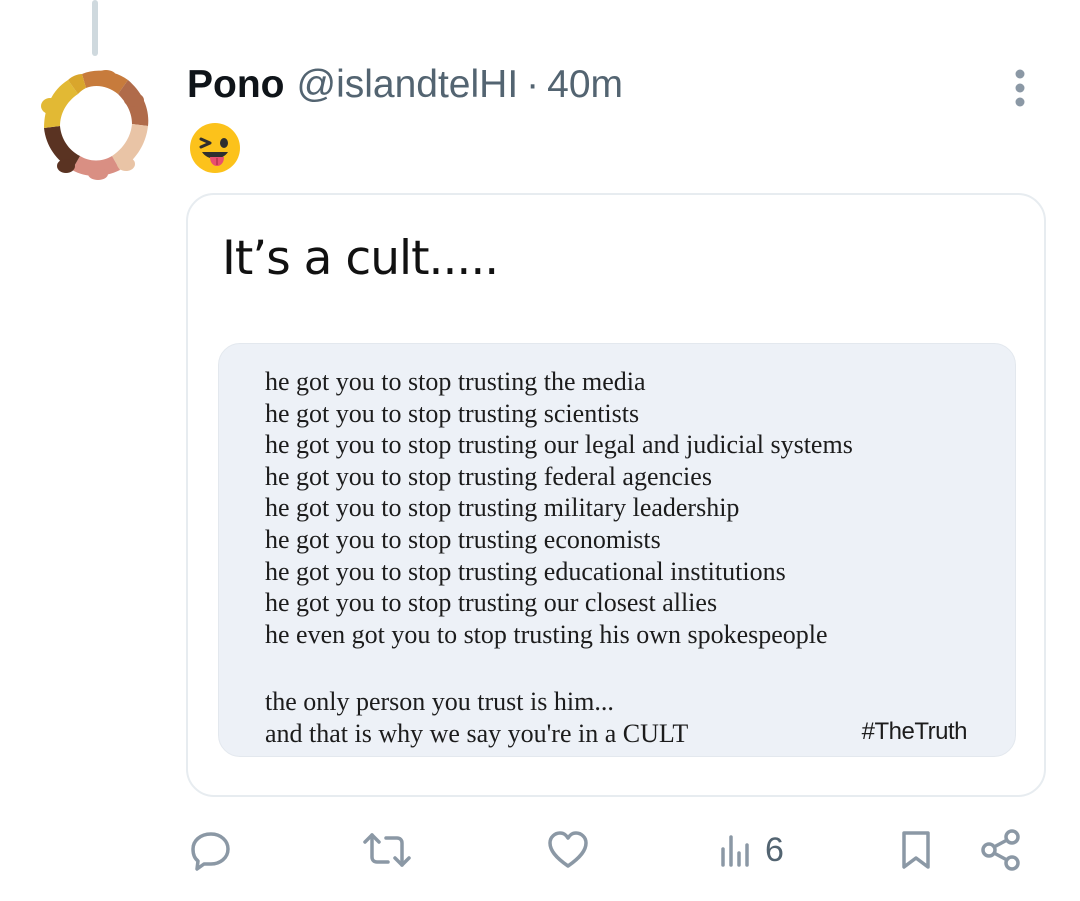  I want to click on avatar-hands-circle-icon, so click(95, 125).